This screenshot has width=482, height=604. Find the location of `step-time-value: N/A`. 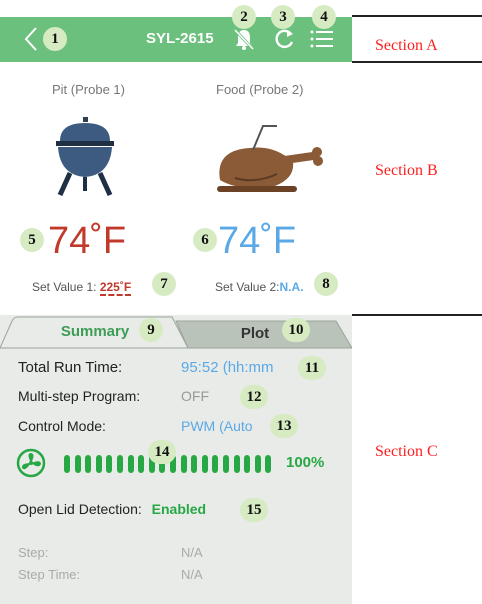

step-time-value: N/A is located at coordinates (192, 574).